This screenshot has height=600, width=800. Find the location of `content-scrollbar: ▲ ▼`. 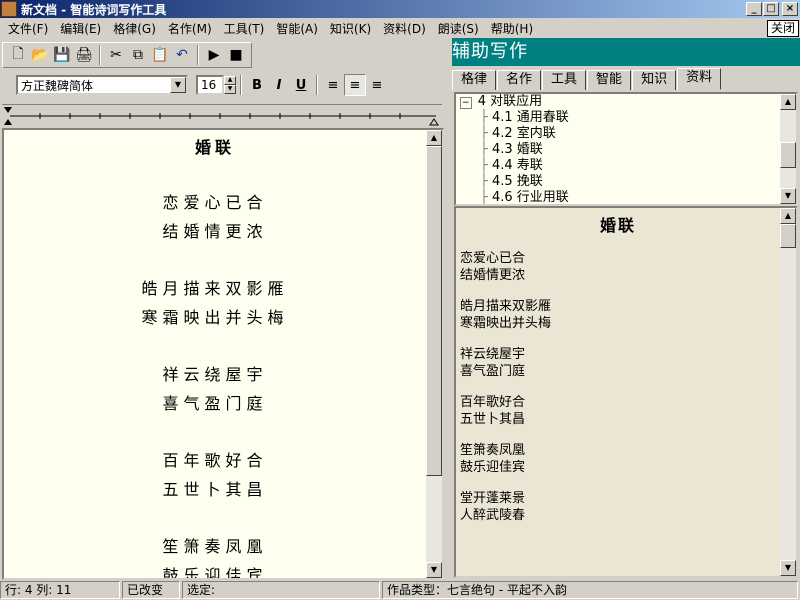

content-scrollbar: ▲ ▼ is located at coordinates (788, 392).